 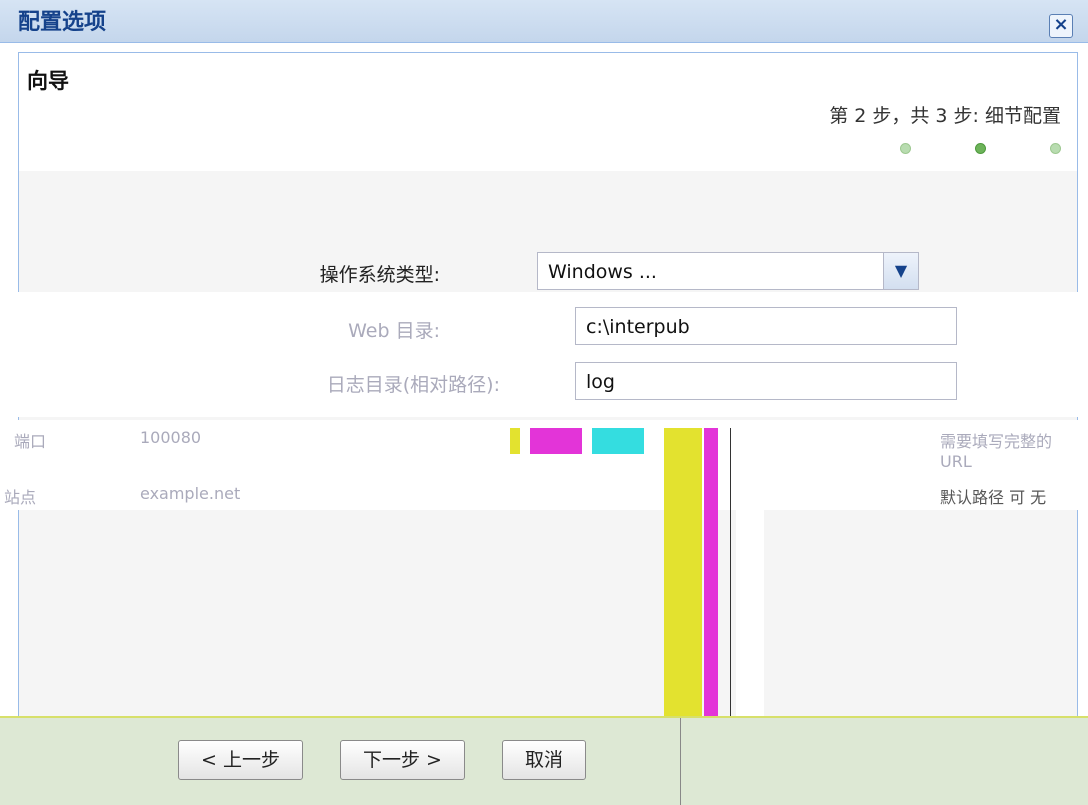 What do you see at coordinates (402, 760) in the screenshot?
I see `next-button: 下一步 >` at bounding box center [402, 760].